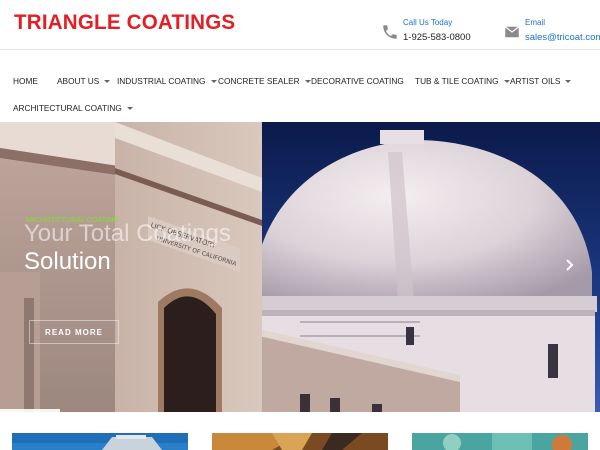  I want to click on nav-item-label: ARTIST OILS, so click(535, 81).